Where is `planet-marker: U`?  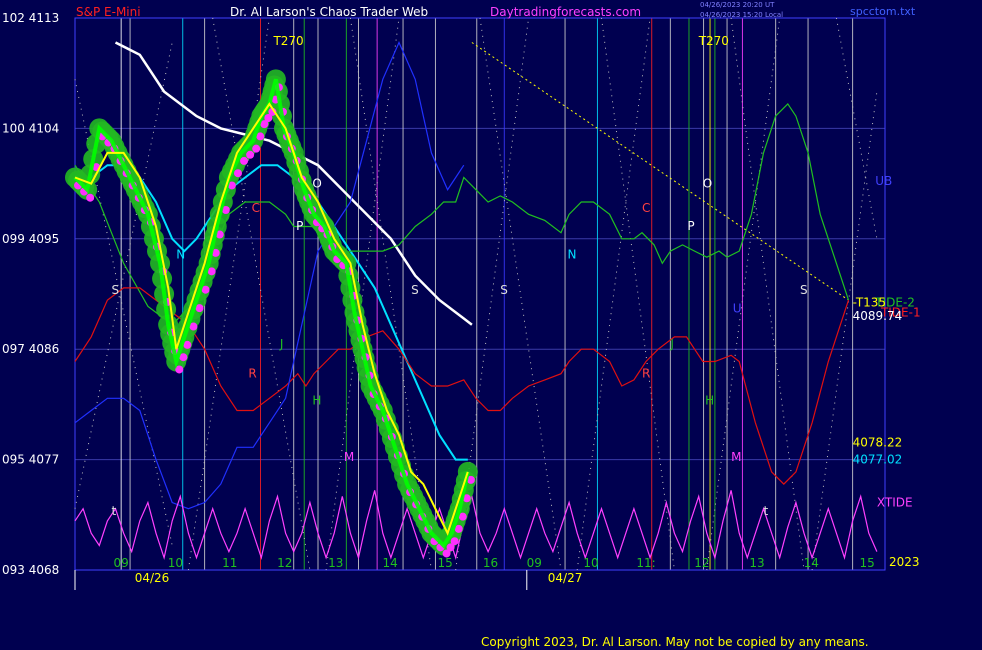
planet-marker: U is located at coordinates (737, 308).